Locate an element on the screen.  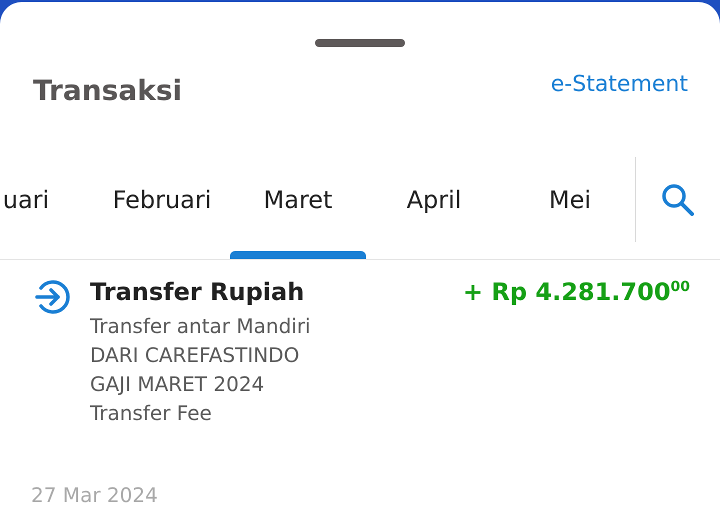
transaction-detail: Transfer antar Mandiri is located at coordinates (201, 326).